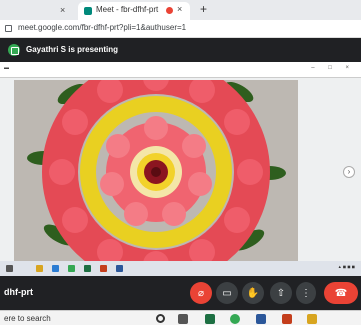  What do you see at coordinates (55, 268) in the screenshot?
I see `shared-edge-icon` at bounding box center [55, 268].